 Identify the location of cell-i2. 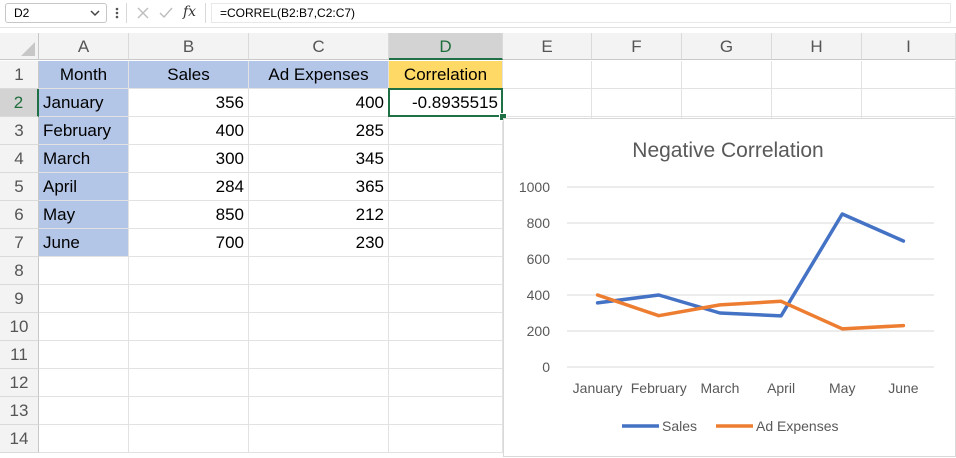
(909, 103).